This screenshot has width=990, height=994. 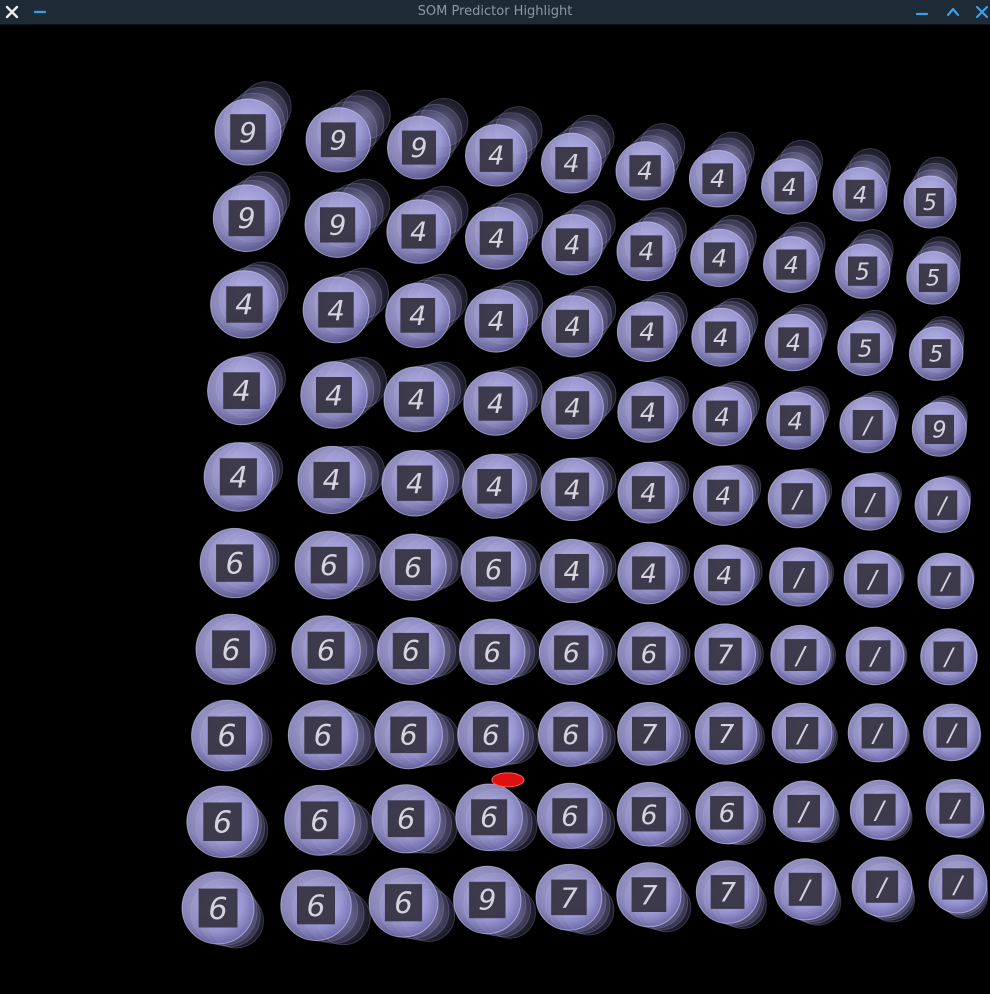 I want to click on minimize-button, so click(x=922, y=12).